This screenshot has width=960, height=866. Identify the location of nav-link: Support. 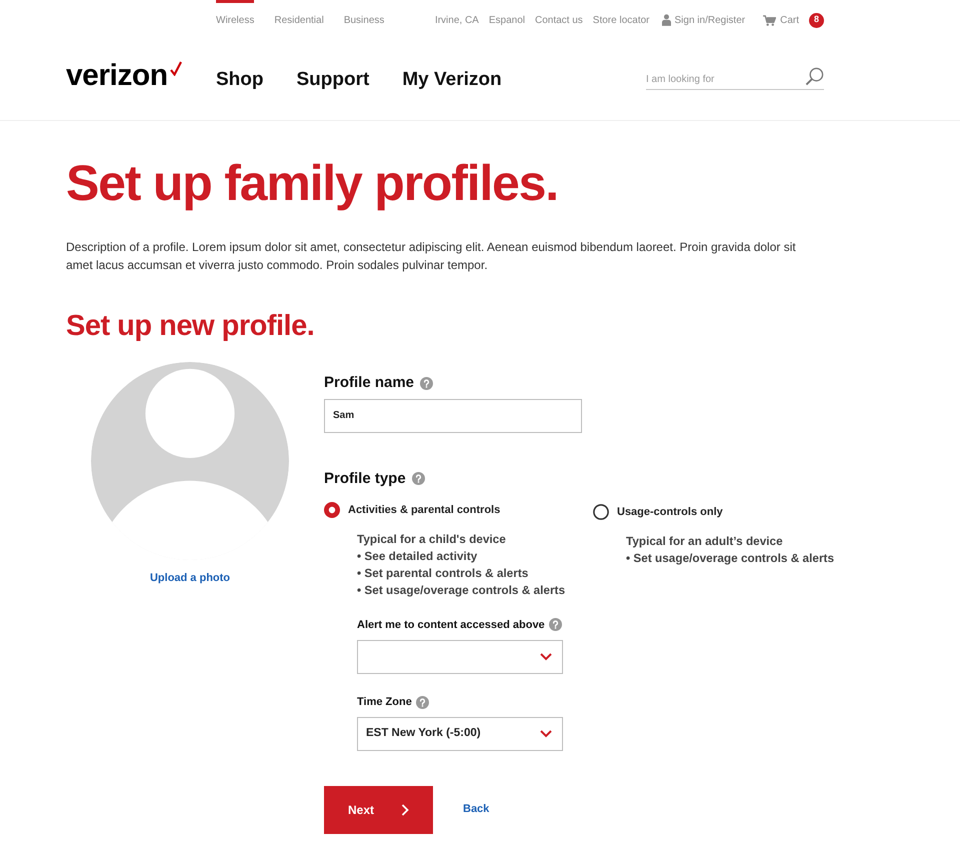
(333, 80).